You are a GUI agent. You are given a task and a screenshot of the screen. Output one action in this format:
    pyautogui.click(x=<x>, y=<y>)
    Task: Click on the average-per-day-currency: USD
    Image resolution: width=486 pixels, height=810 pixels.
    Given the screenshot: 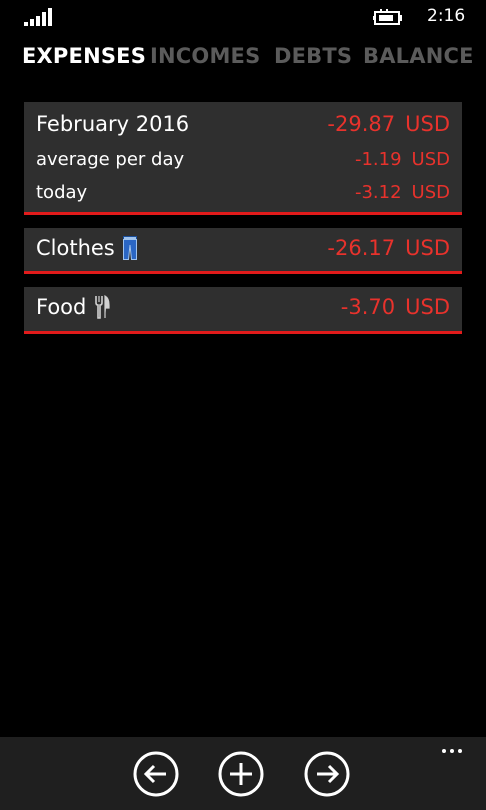 What is the action you would take?
    pyautogui.click(x=430, y=159)
    